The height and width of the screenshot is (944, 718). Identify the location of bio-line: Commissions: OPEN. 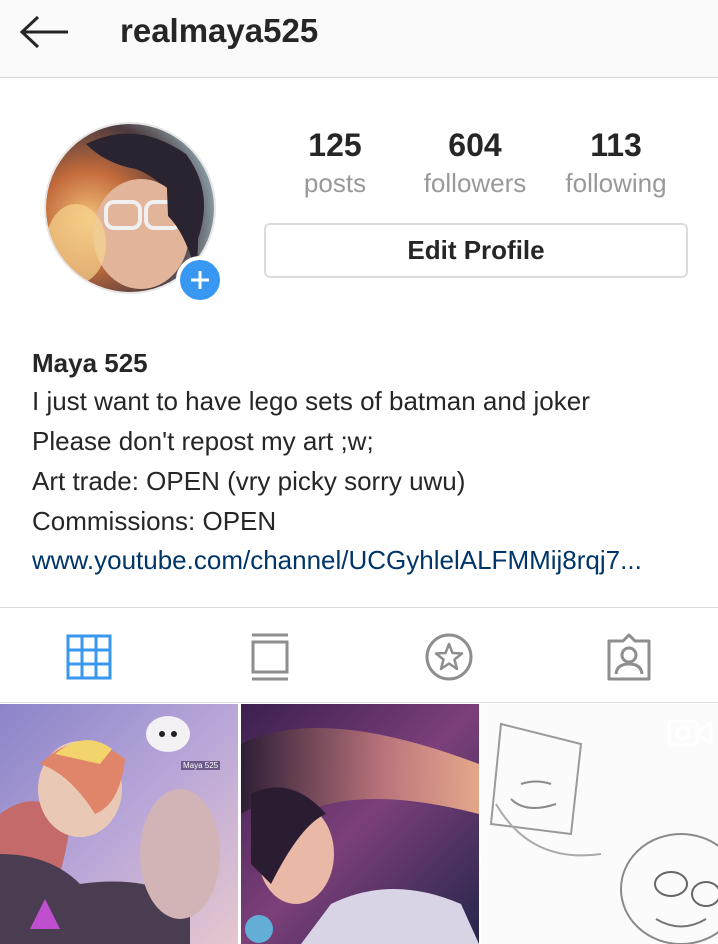
(154, 521).